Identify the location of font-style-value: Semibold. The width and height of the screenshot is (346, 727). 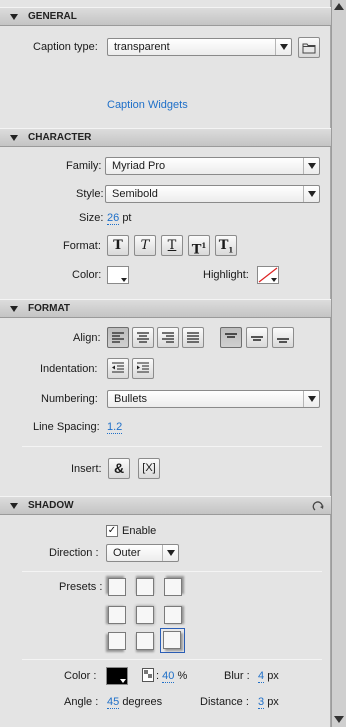
(135, 194).